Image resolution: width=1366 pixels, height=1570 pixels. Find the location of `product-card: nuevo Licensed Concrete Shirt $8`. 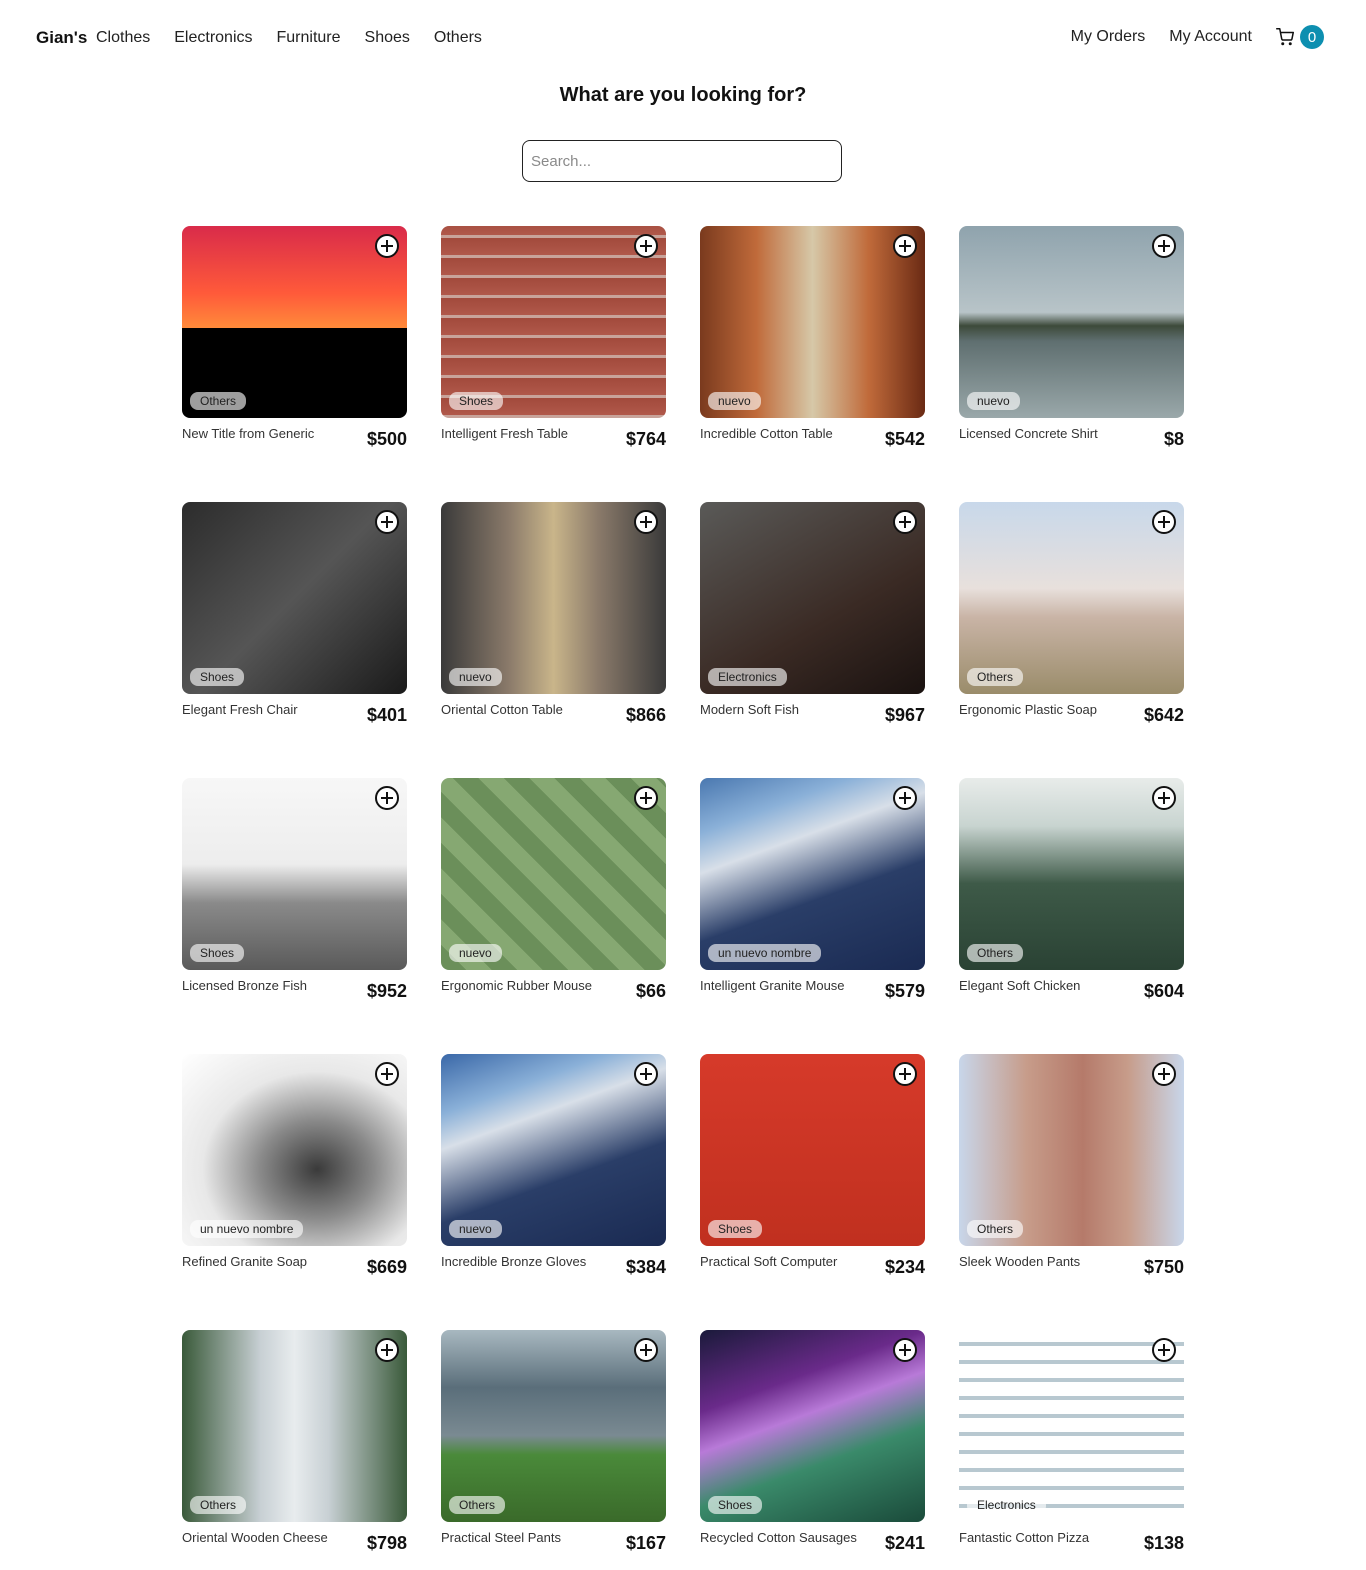

product-card: nuevo Licensed Concrete Shirt $8 is located at coordinates (1071, 337).